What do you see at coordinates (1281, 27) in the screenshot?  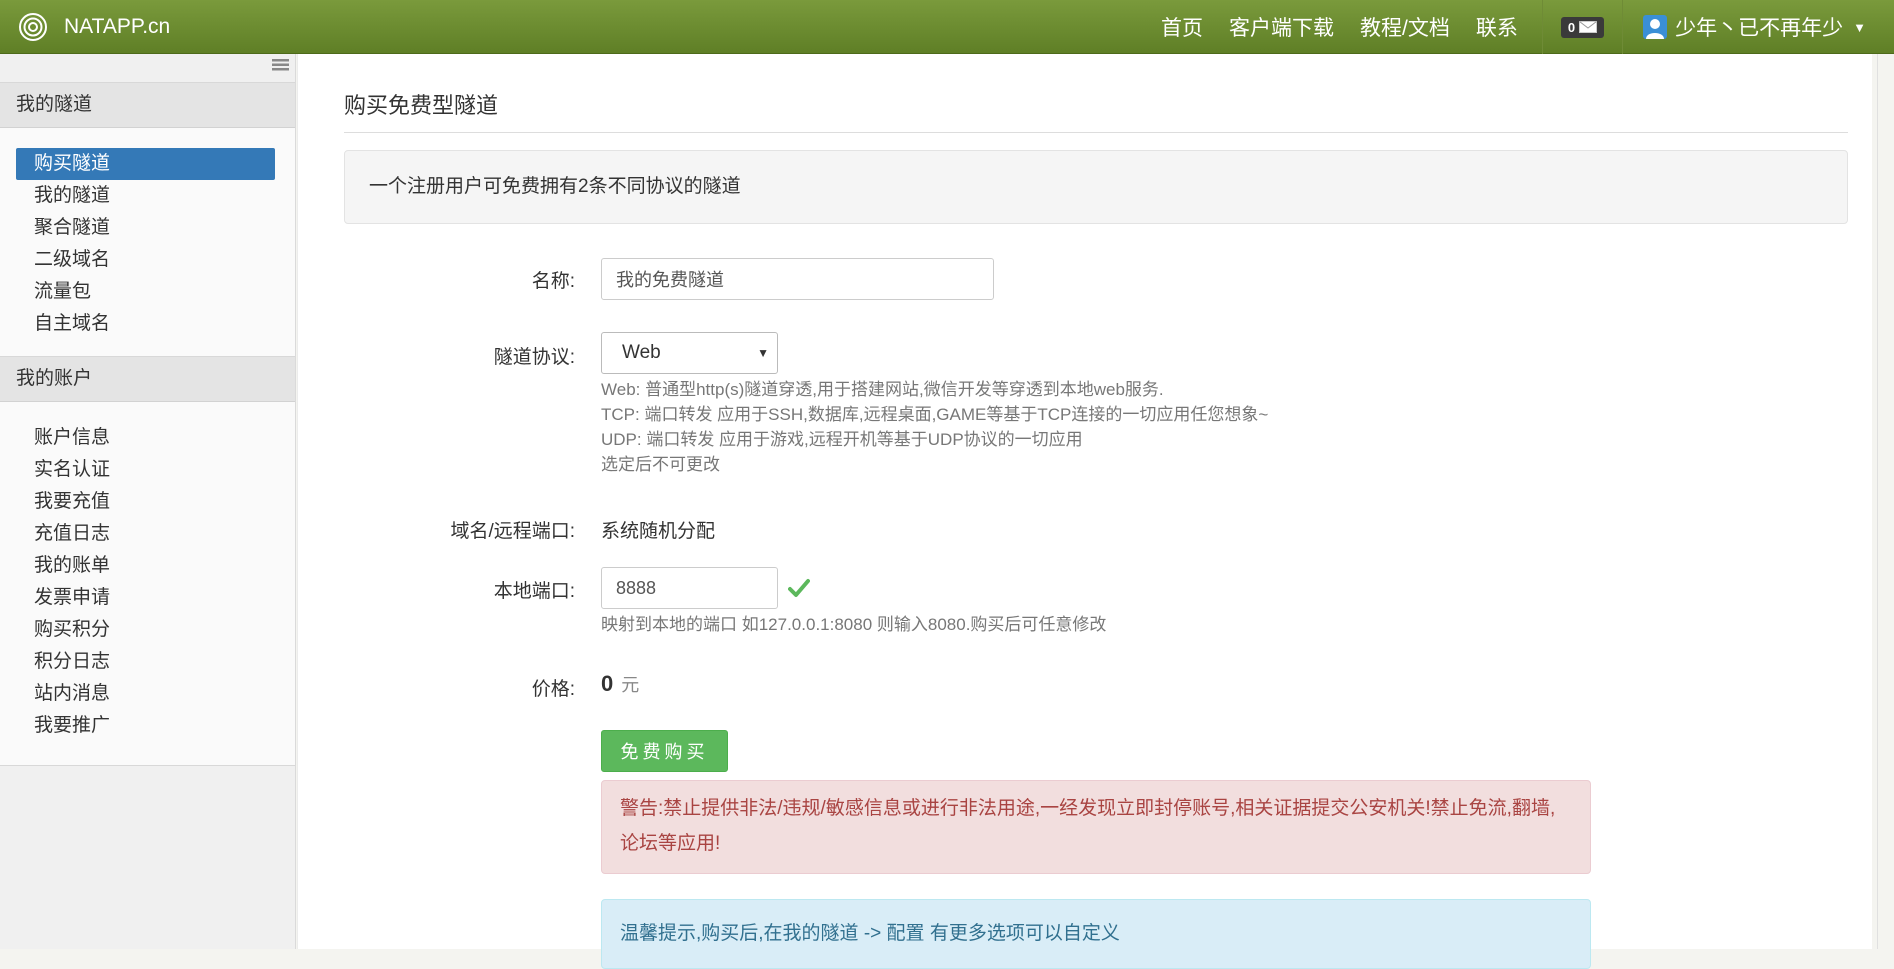 I see `nav-download: 客户端下载` at bounding box center [1281, 27].